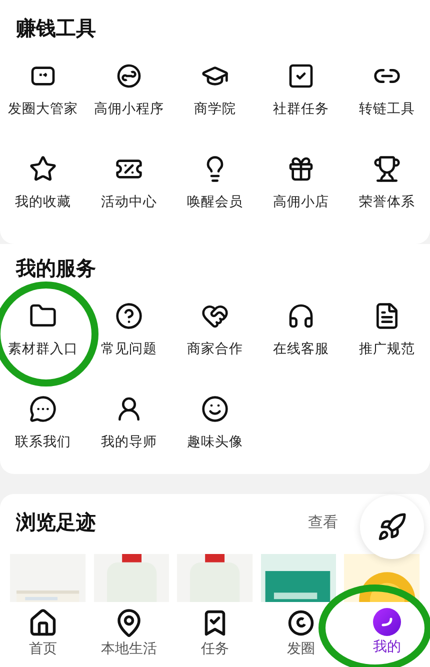  What do you see at coordinates (43, 427) in the screenshot?
I see `menu-item: 联系我们` at bounding box center [43, 427].